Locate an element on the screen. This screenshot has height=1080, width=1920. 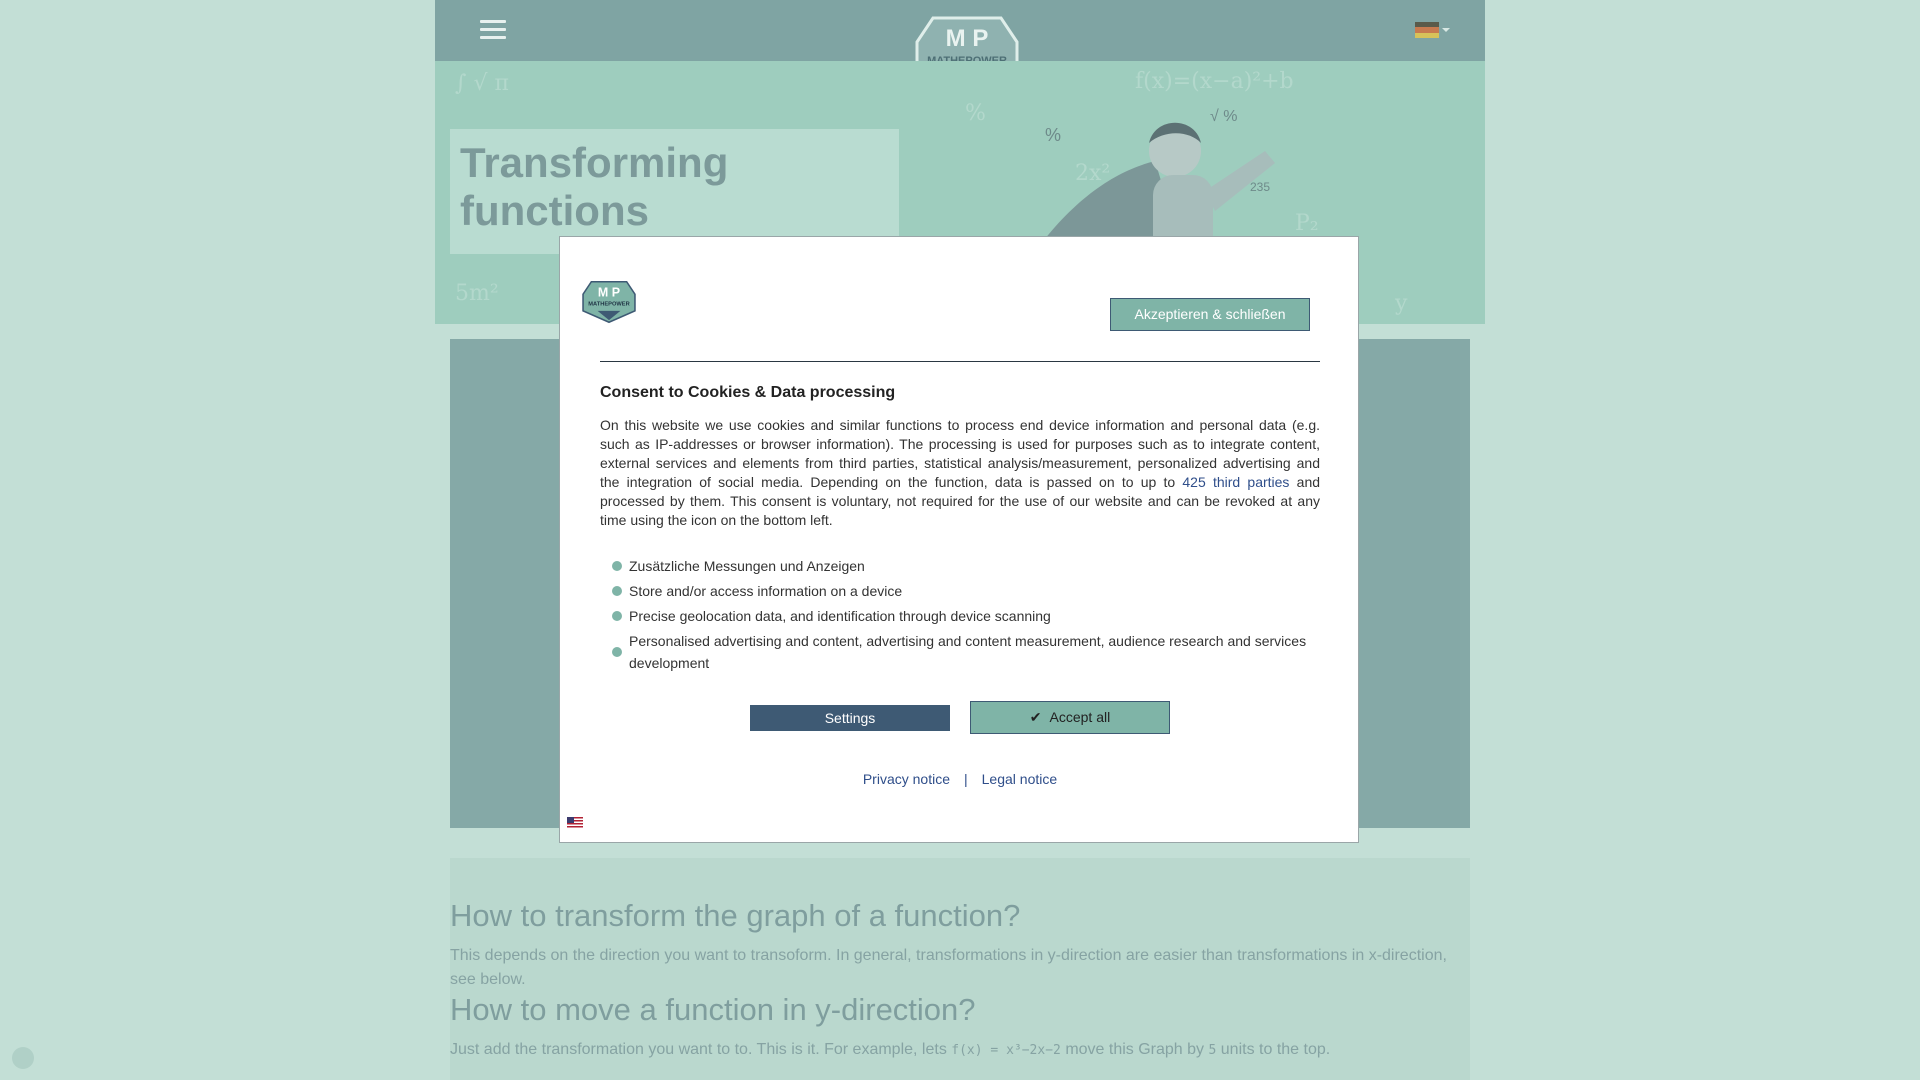
privacy-notice-link: Privacy notice is located at coordinates (906, 779).